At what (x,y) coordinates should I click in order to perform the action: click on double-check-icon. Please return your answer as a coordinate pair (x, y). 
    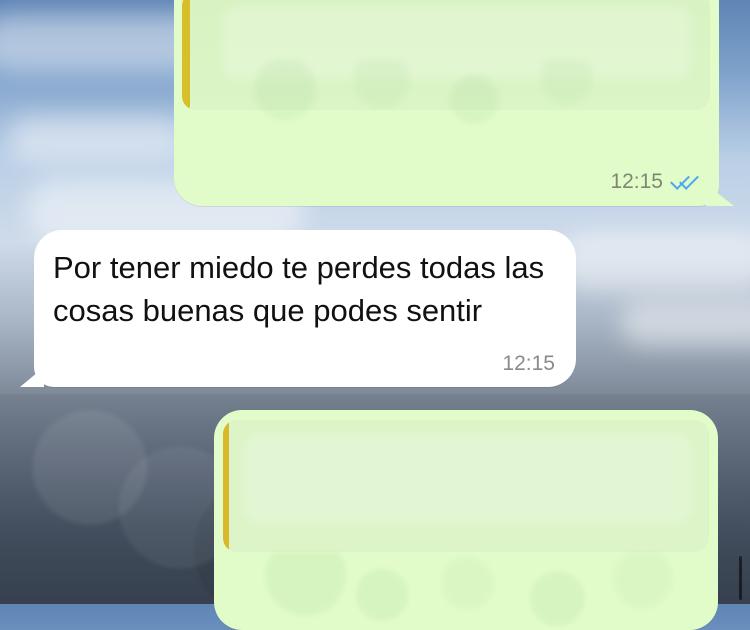
    Looking at the image, I should click on (684, 182).